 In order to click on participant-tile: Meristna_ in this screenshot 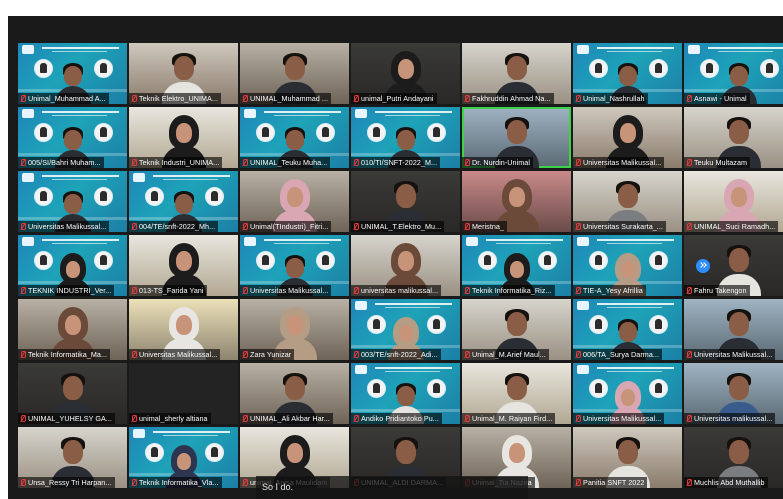, I will do `click(516, 201)`.